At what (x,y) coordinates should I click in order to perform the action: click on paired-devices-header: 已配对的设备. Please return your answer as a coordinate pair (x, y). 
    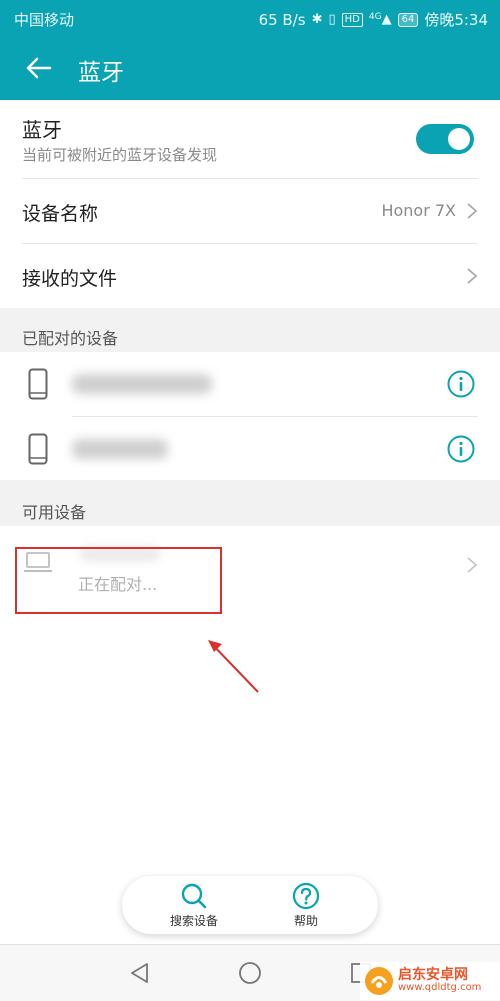
    Looking at the image, I should click on (70, 338).